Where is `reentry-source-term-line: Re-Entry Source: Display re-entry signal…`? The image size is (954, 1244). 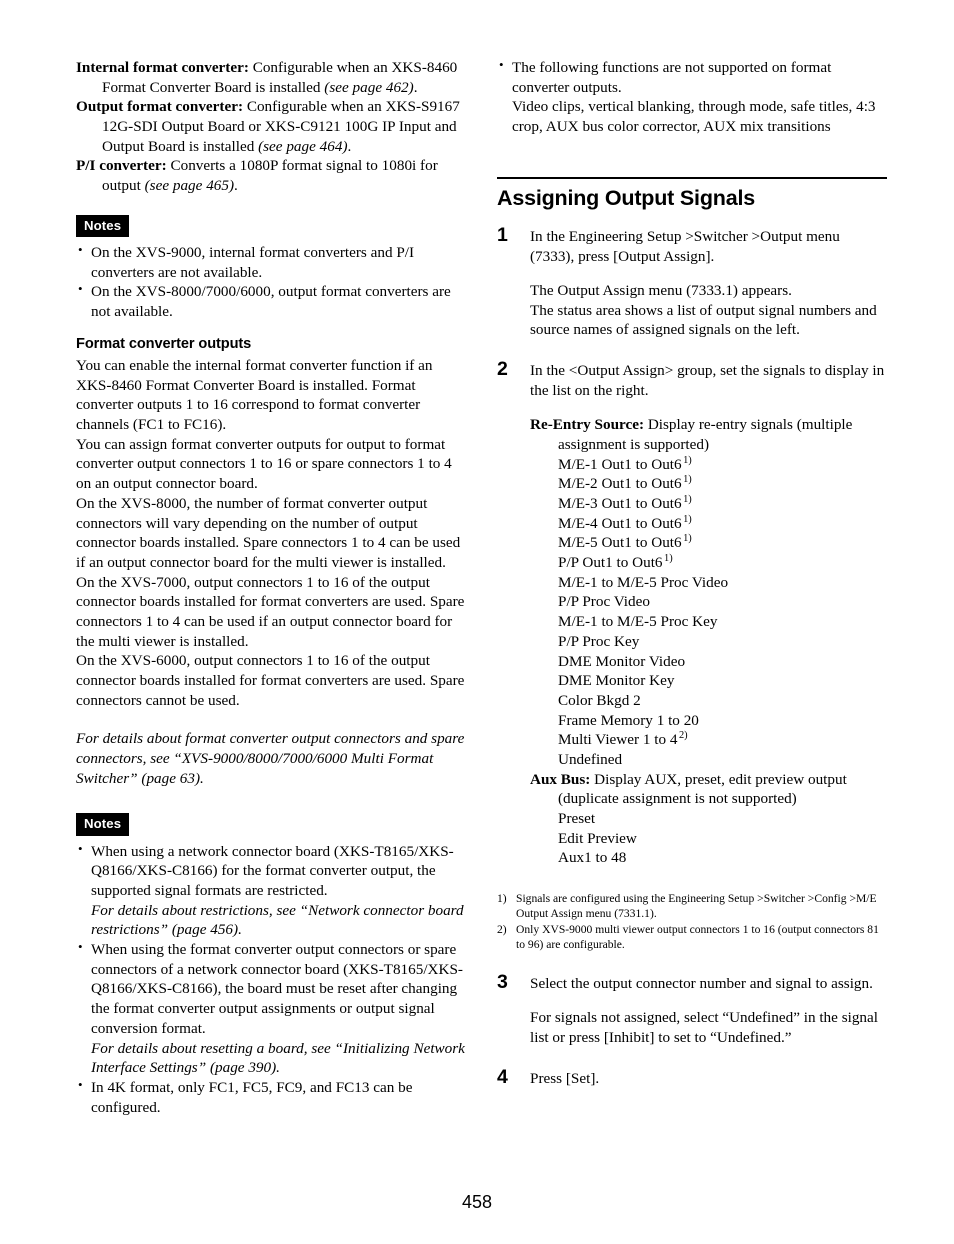
reentry-source-term-line: Re-Entry Source: Display re-entry signal… is located at coordinates (708, 434).